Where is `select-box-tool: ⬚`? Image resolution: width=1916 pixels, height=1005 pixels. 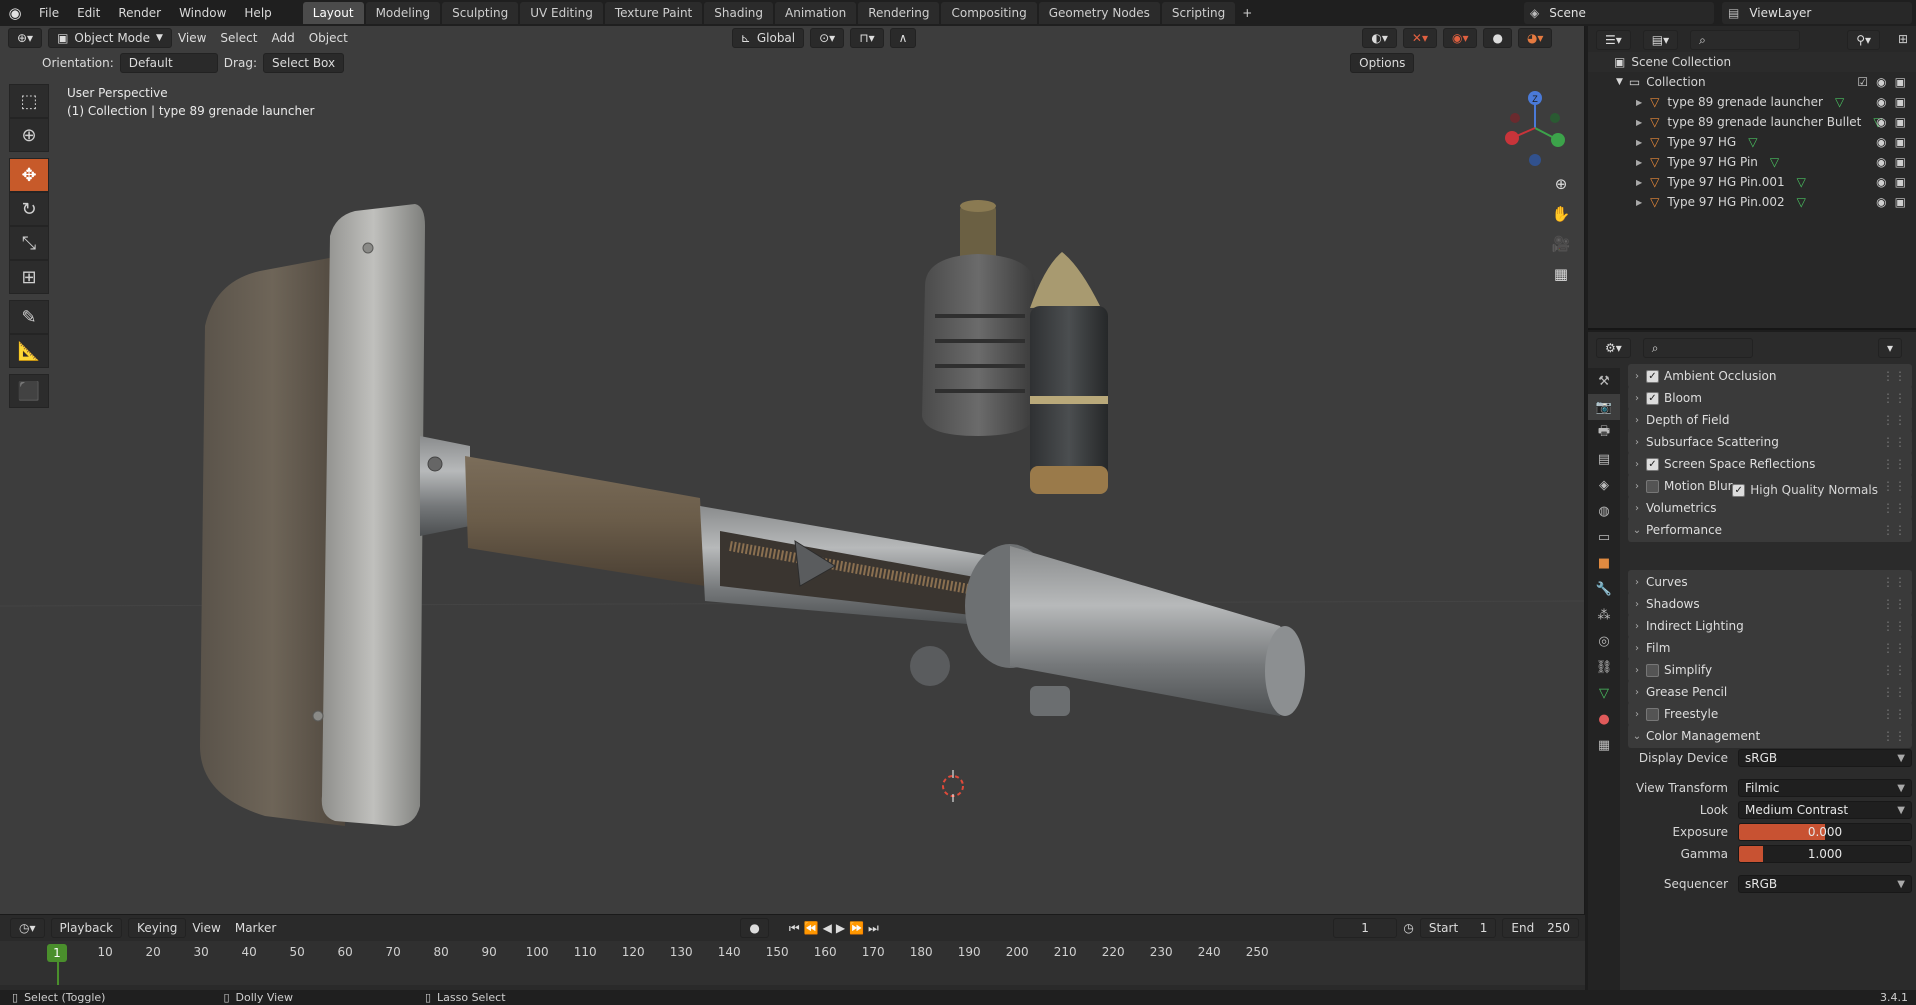 select-box-tool: ⬚ is located at coordinates (29, 101).